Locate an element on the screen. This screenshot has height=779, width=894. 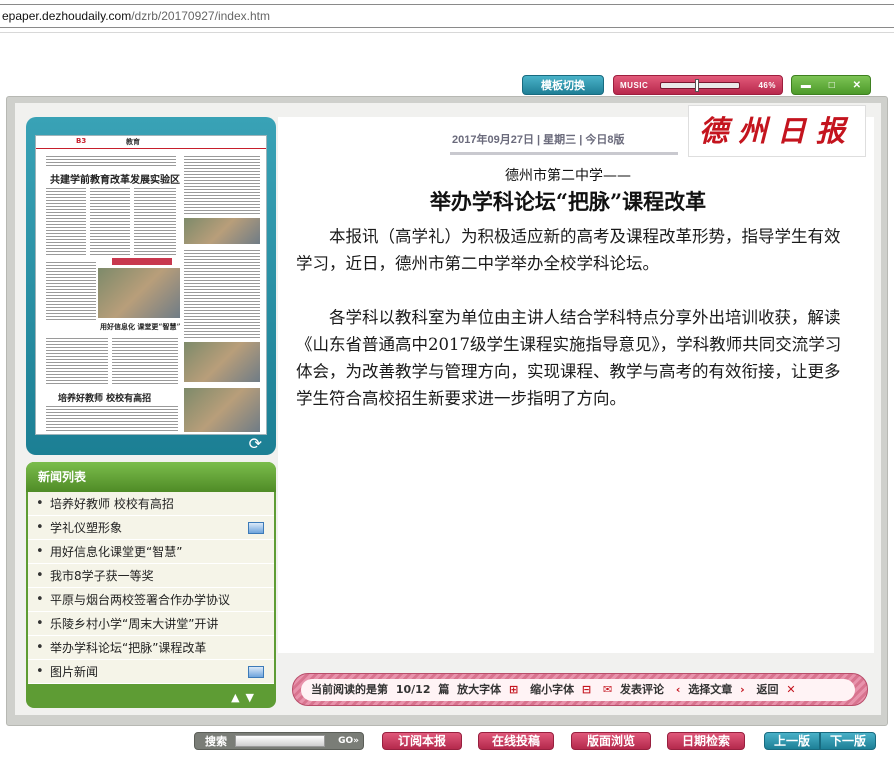
article-lead: 德州市第二中学—— is located at coordinates (568, 176).